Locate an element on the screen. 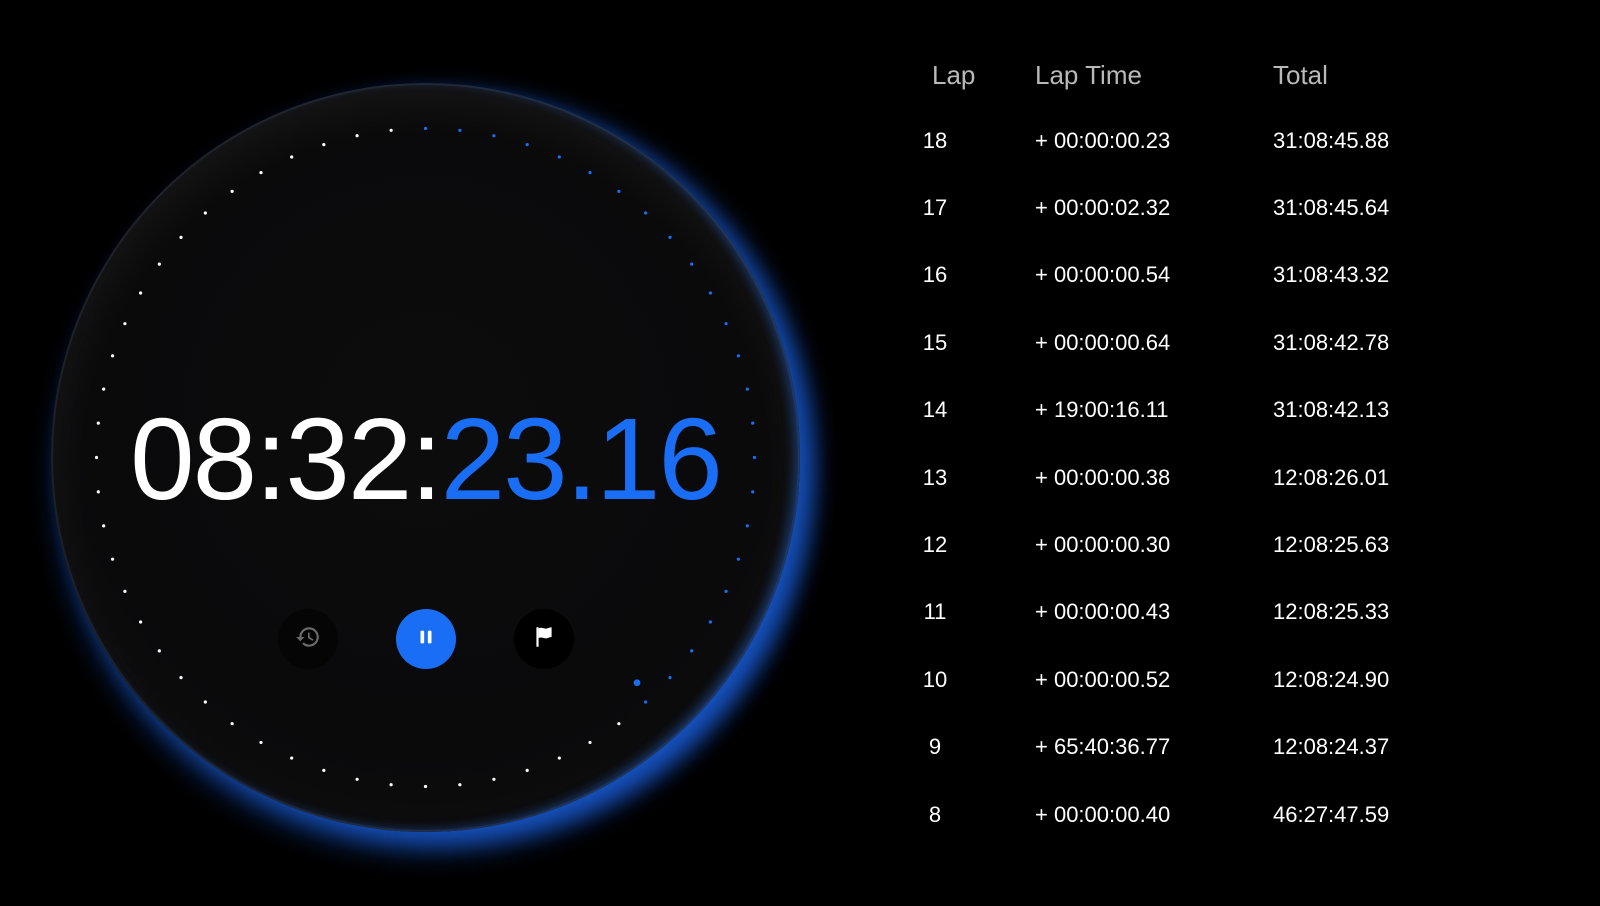  lap-row: 17 + 00:00:02.32 31:08:45.64 is located at coordinates (1200, 207).